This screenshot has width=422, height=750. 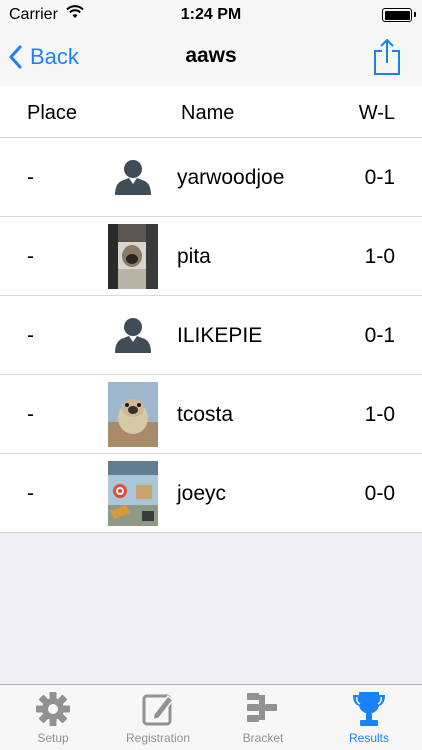 What do you see at coordinates (379, 493) in the screenshot?
I see `wl-value: 0-0` at bounding box center [379, 493].